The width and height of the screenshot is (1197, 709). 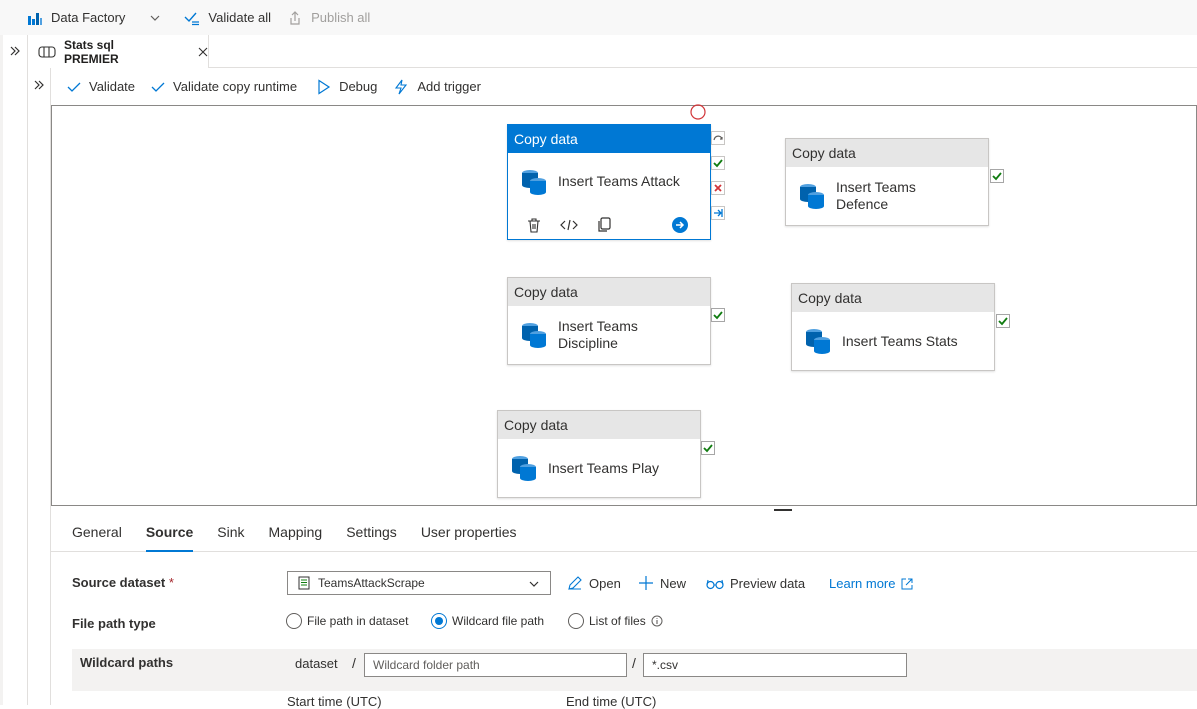 I want to click on preview-data-button: Preview data, so click(x=755, y=583).